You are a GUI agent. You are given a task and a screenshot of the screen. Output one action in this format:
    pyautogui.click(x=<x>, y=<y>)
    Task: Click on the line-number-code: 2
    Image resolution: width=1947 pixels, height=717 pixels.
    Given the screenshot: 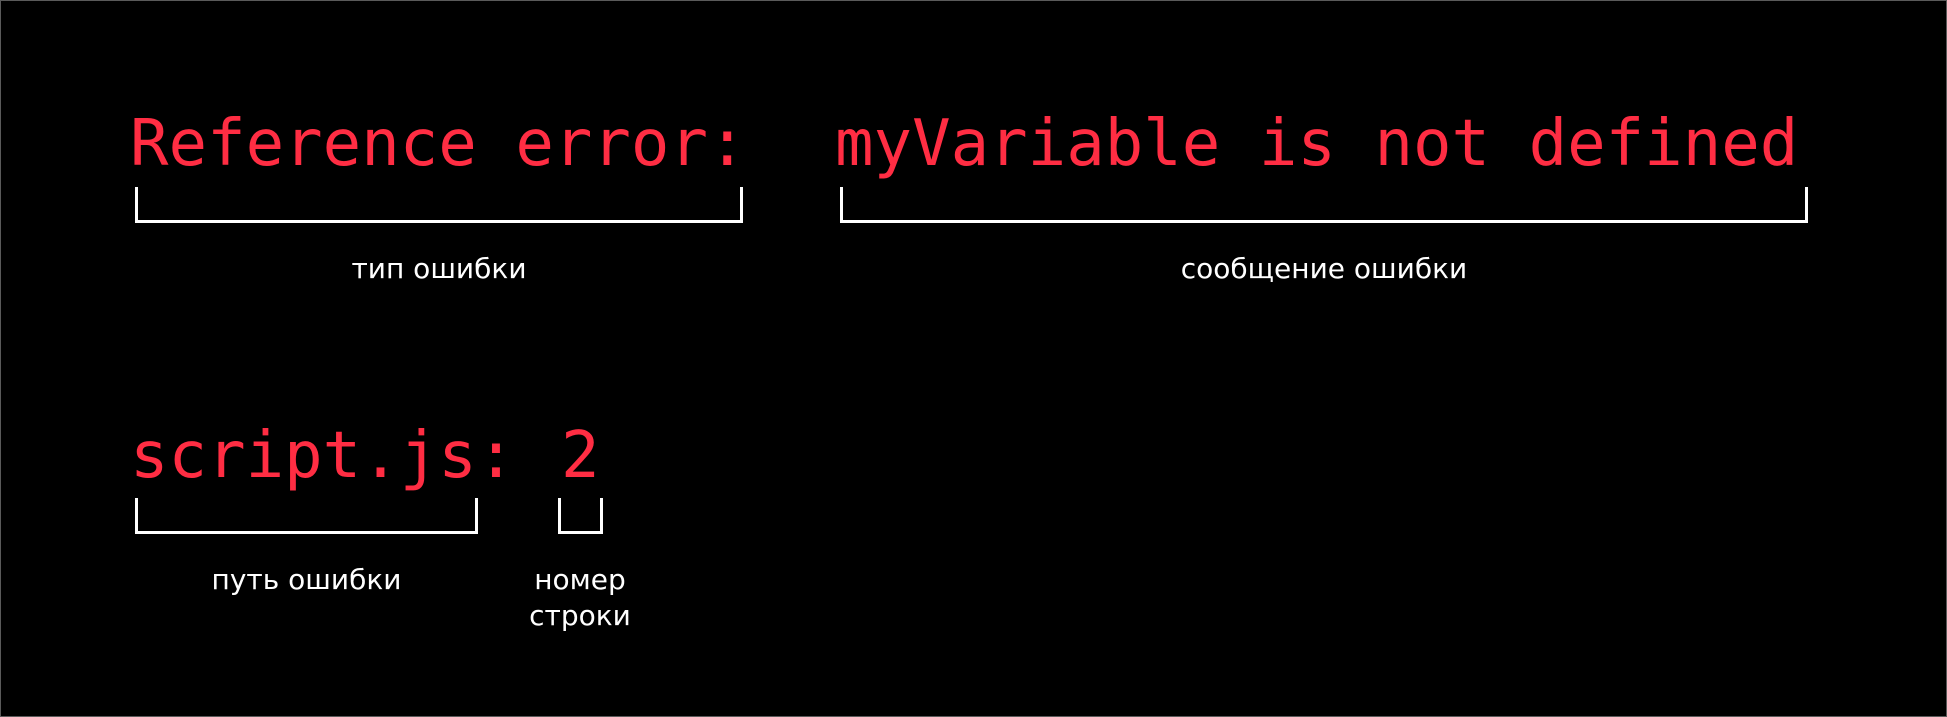 What is the action you would take?
    pyautogui.click(x=580, y=456)
    